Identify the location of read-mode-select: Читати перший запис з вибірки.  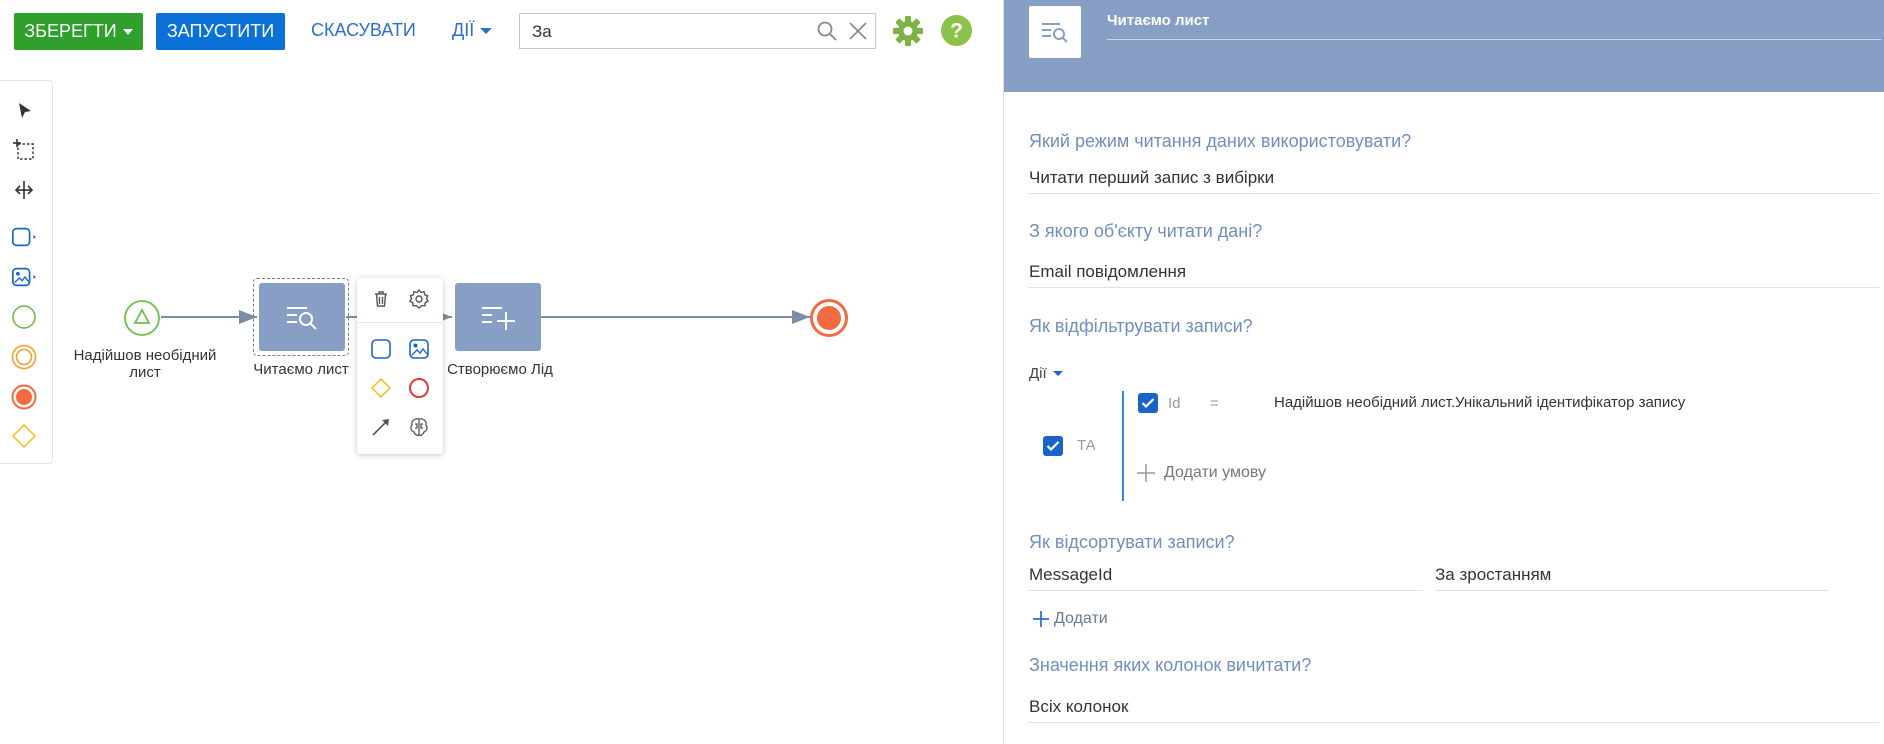
(1151, 178).